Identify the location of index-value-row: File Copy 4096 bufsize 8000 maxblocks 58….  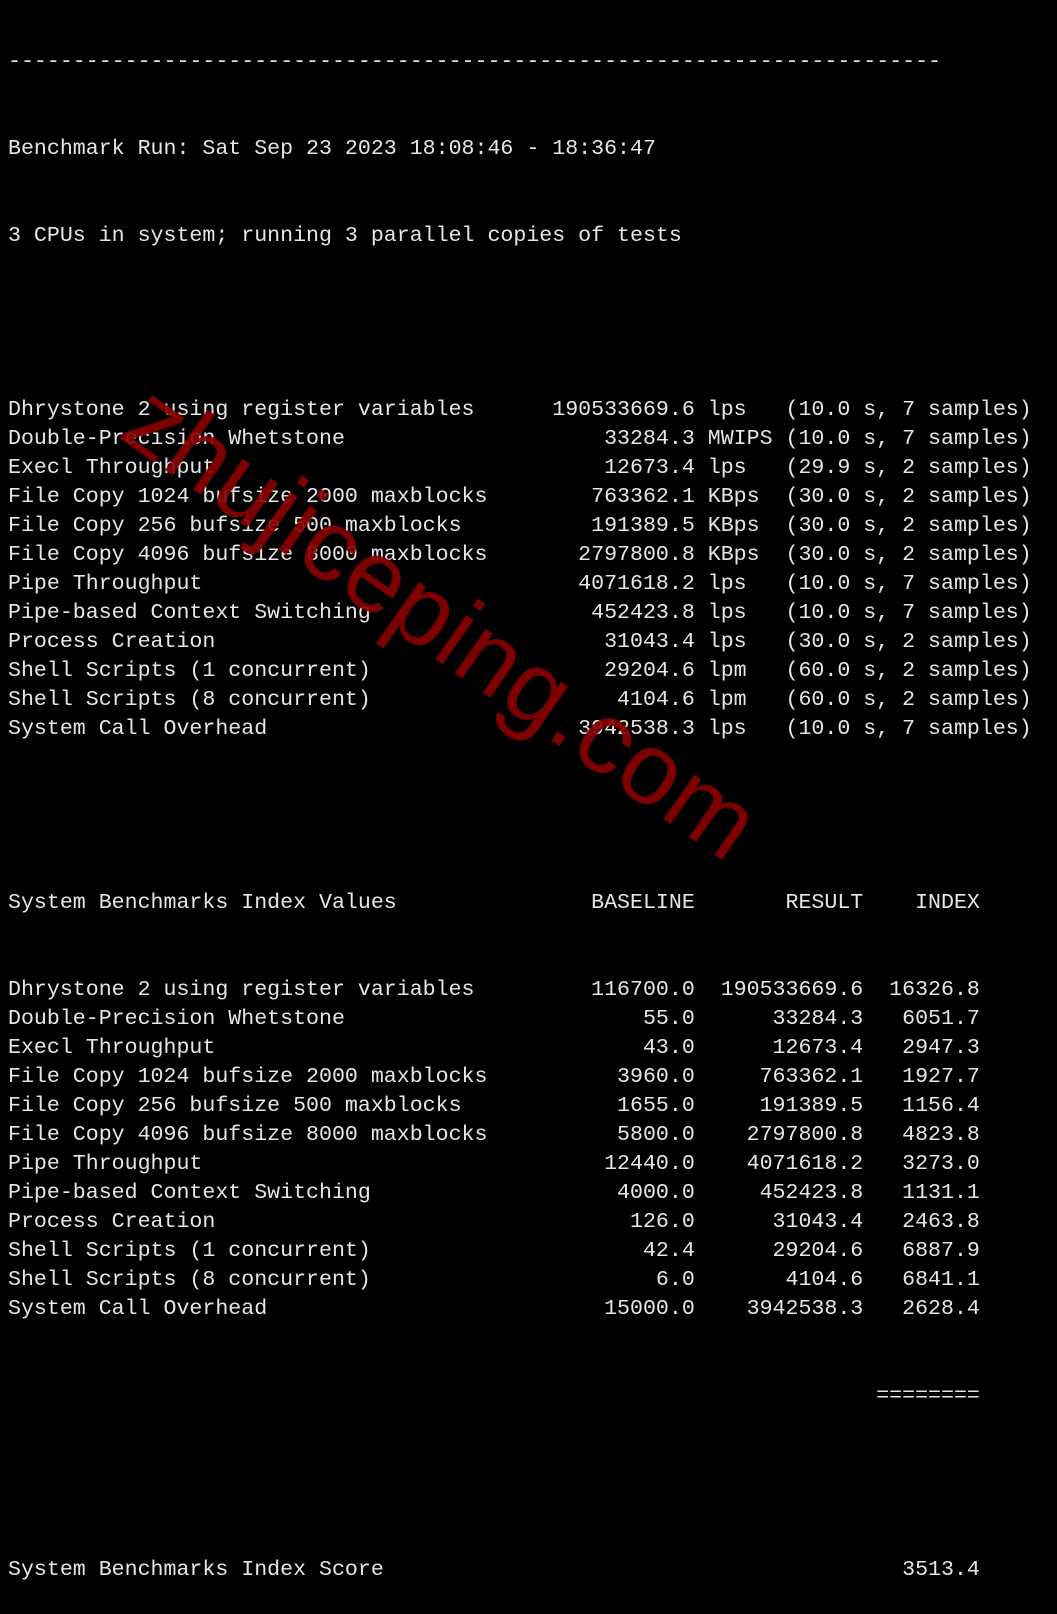
(494, 1135).